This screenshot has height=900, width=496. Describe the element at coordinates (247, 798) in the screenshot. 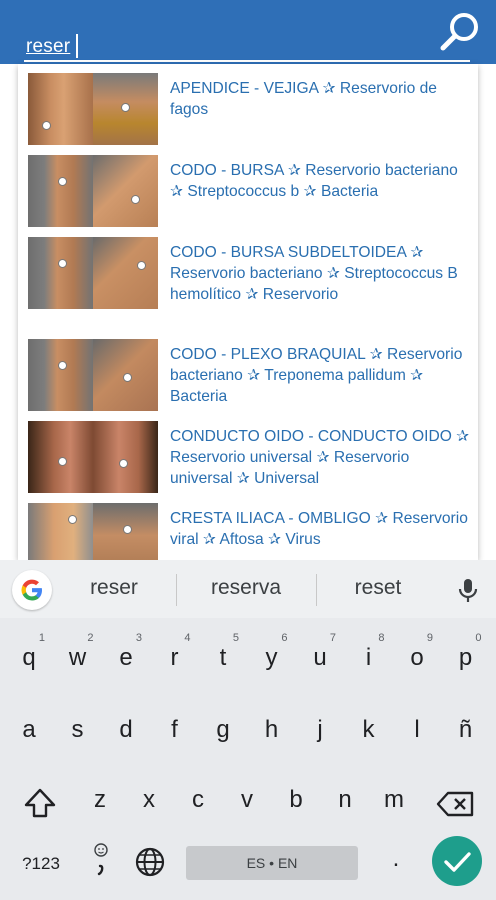

I see `key-v: v` at that location.